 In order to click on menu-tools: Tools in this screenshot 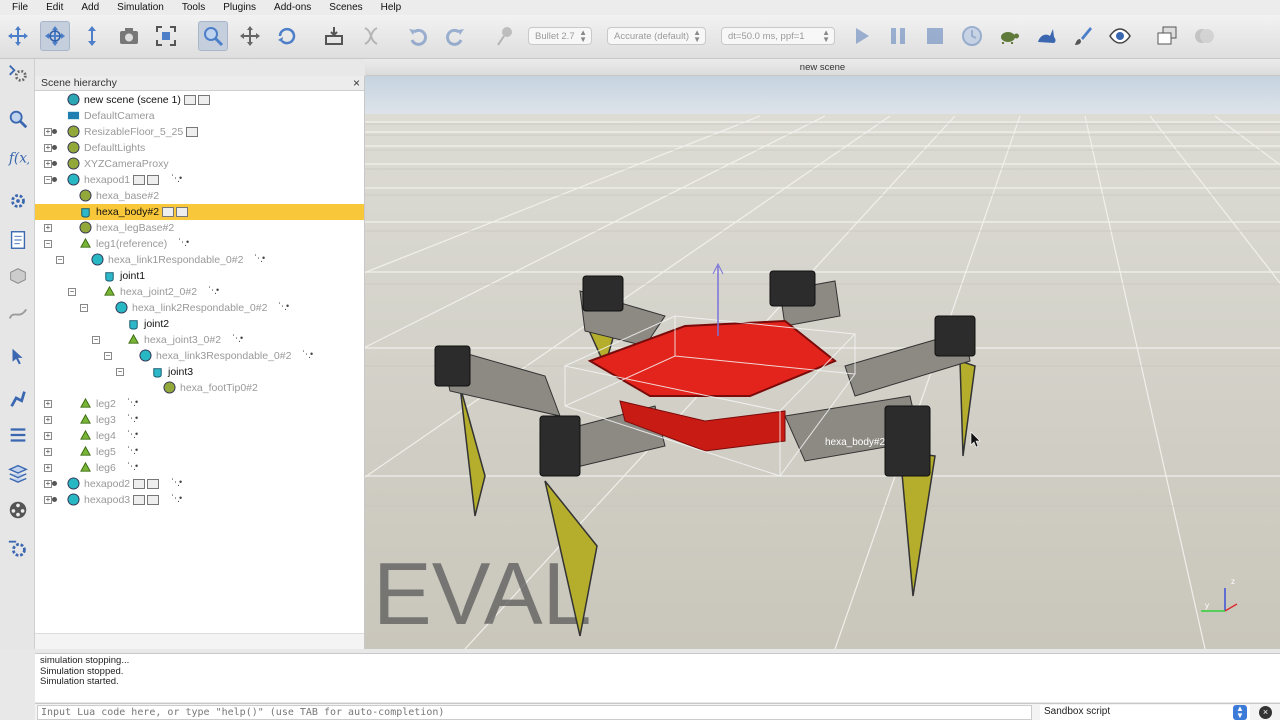, I will do `click(190, 7)`.